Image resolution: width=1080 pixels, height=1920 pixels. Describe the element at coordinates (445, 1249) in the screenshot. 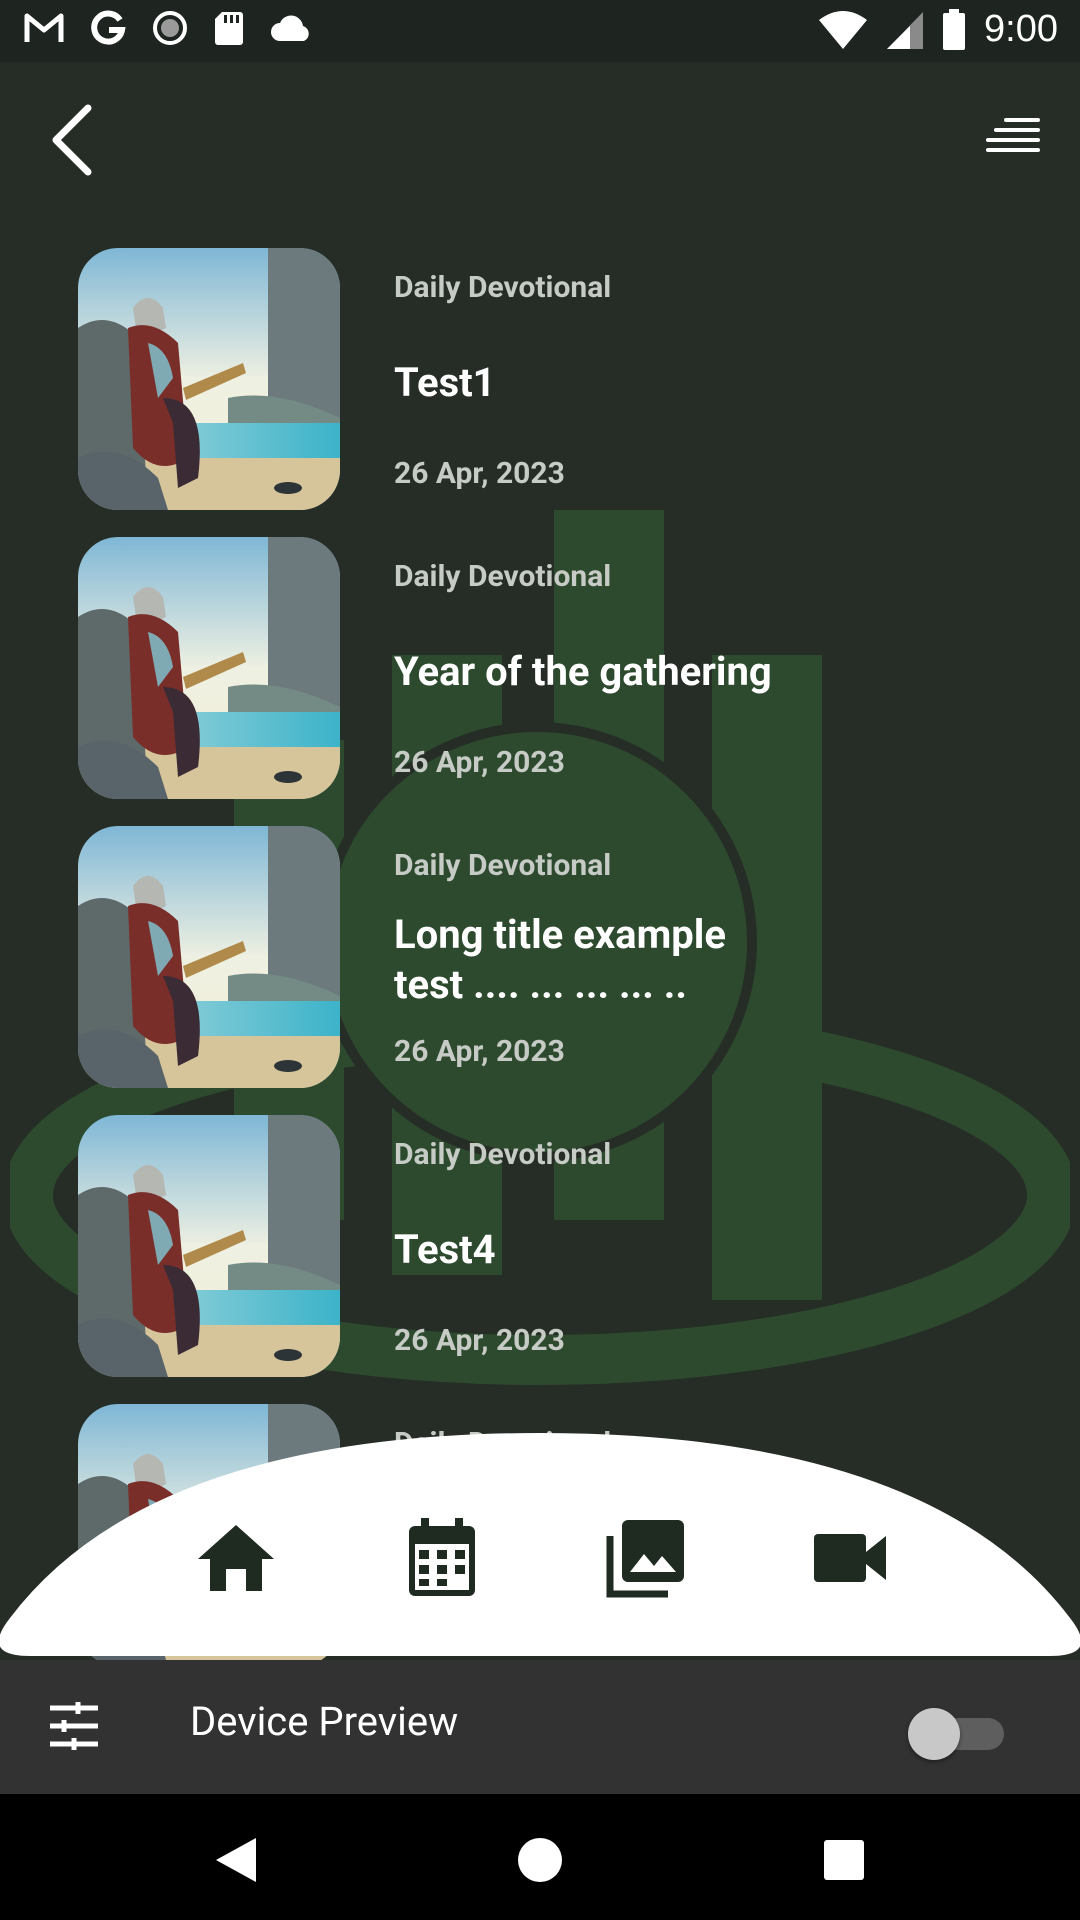

I see `devotional-title: Test4` at that location.